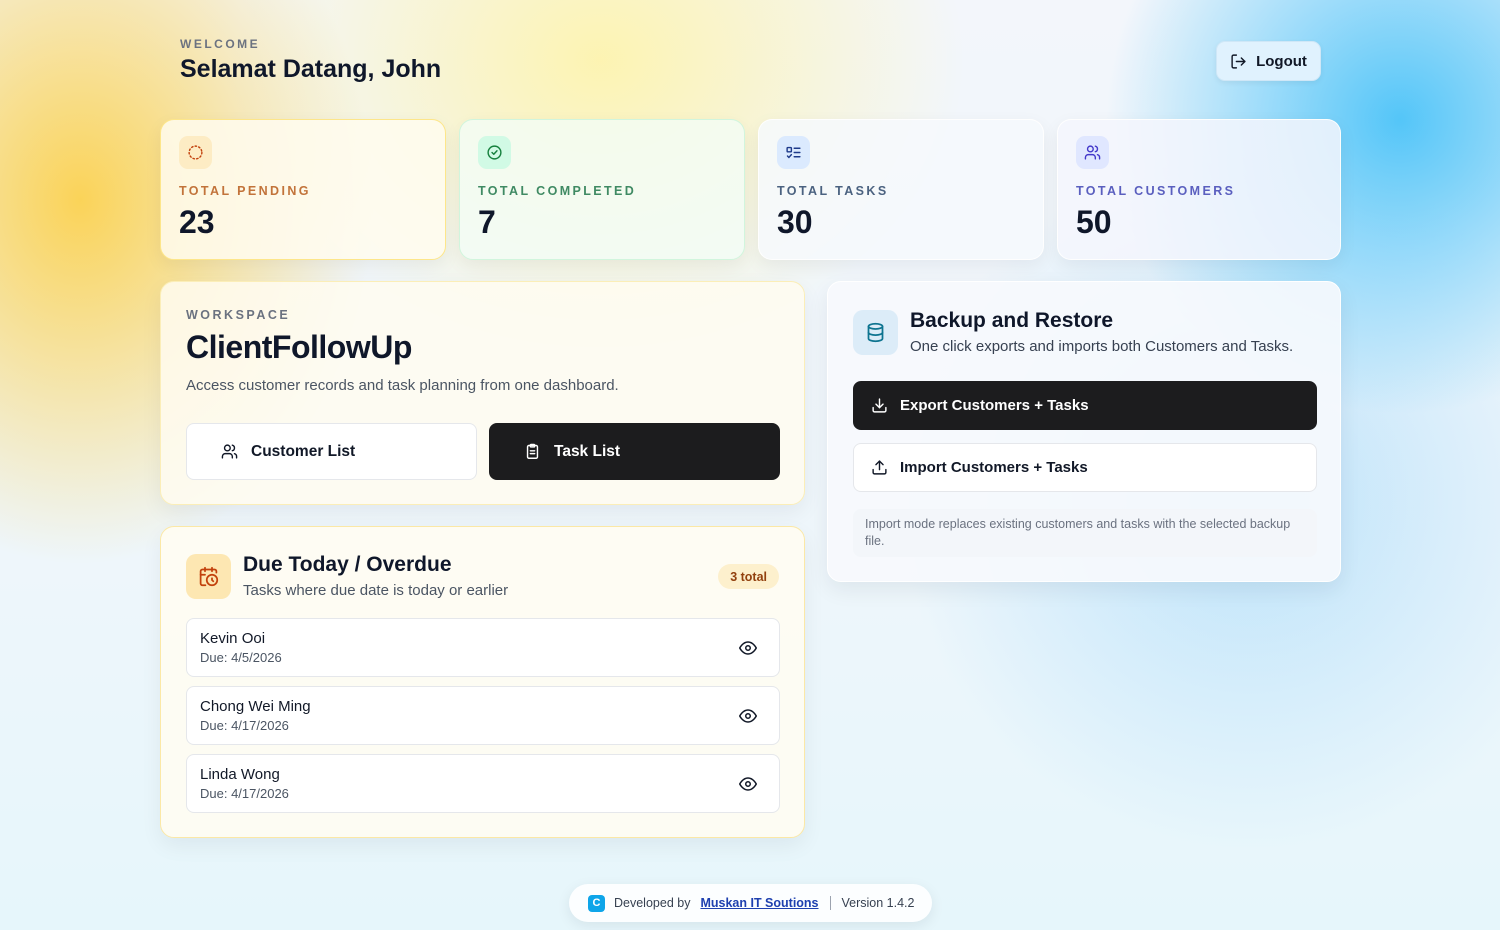 The width and height of the screenshot is (1500, 930). What do you see at coordinates (878, 903) in the screenshot?
I see `version-label: Version 1.4.2` at bounding box center [878, 903].